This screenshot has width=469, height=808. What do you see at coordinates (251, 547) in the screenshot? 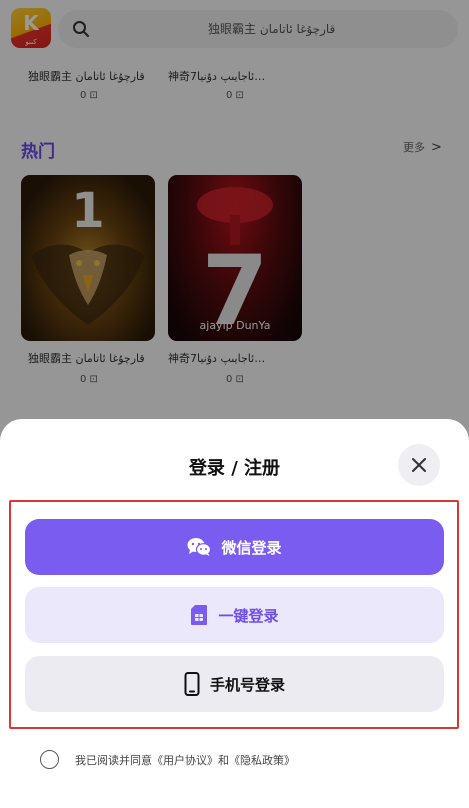
I see `wechat-login-label: 微信登录` at bounding box center [251, 547].